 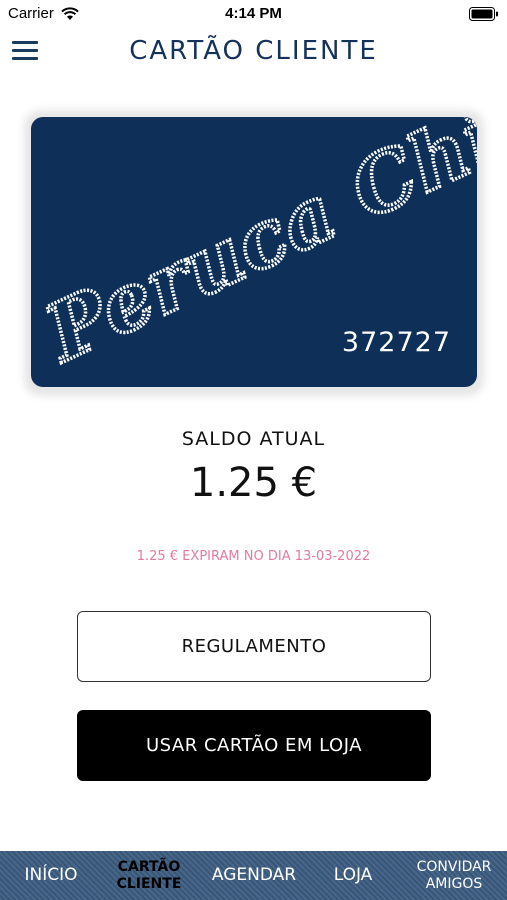 I want to click on tab-inicio: INÍCIO, so click(x=51, y=875).